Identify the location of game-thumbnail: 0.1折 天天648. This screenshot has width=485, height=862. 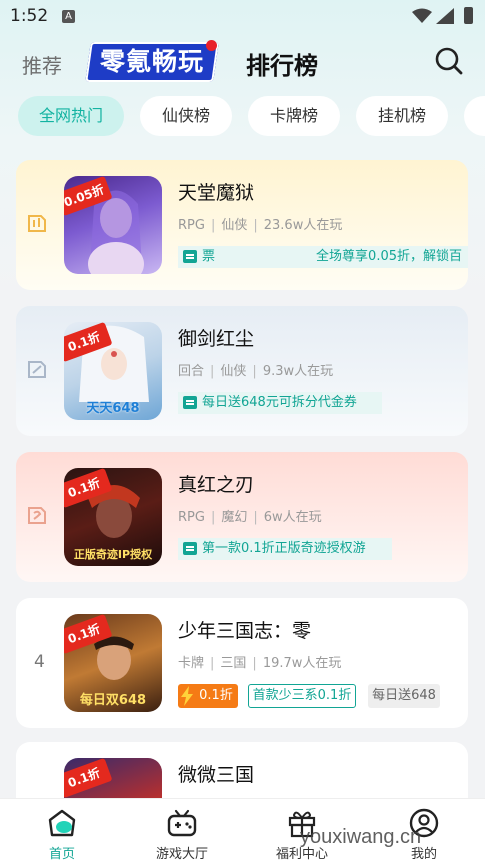
(113, 371).